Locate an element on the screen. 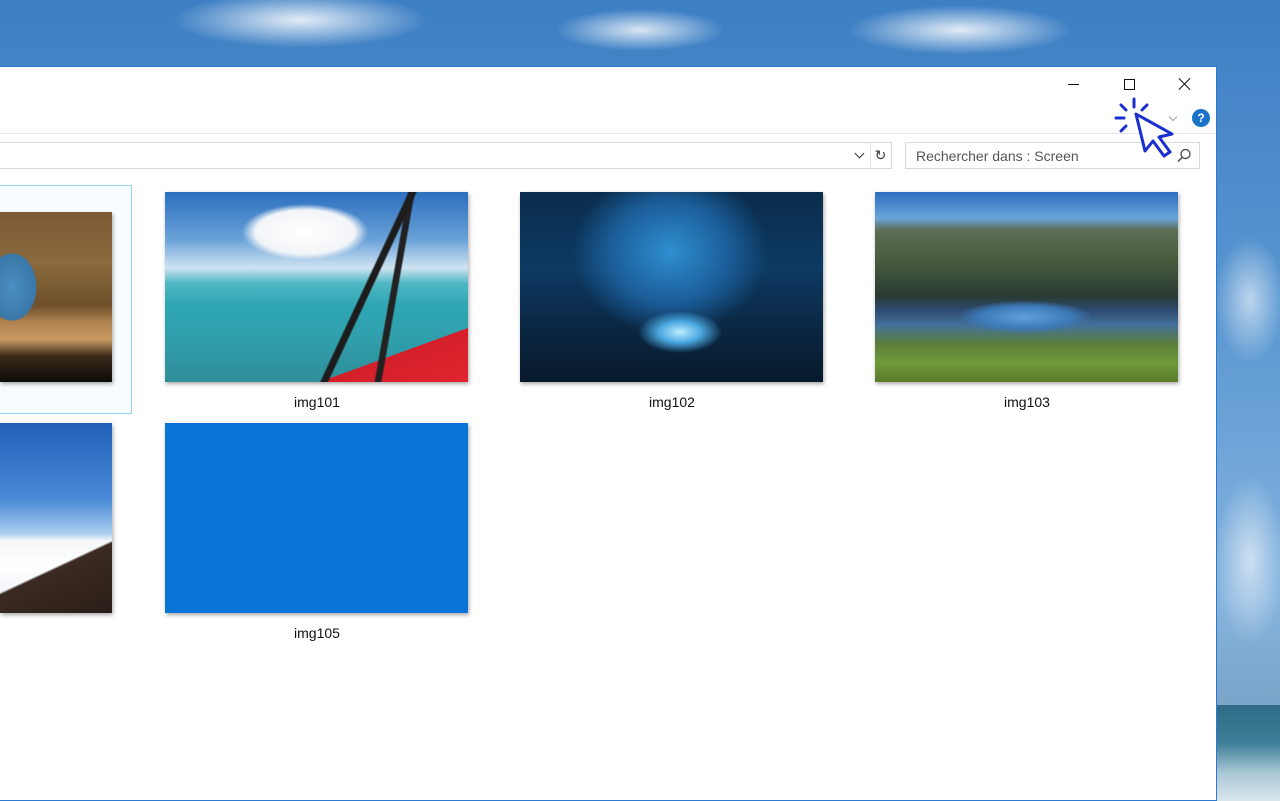 The width and height of the screenshot is (1280, 801). refresh-icon: ↻ is located at coordinates (880, 155).